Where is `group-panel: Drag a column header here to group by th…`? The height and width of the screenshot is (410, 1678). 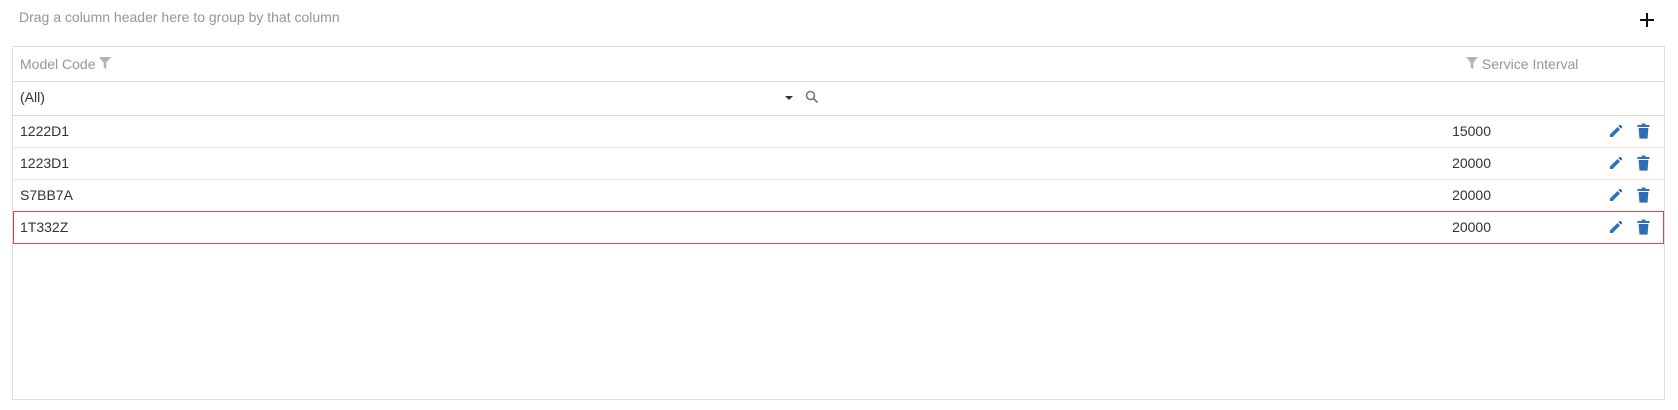 group-panel: Drag a column header here to group by th… is located at coordinates (839, 22).